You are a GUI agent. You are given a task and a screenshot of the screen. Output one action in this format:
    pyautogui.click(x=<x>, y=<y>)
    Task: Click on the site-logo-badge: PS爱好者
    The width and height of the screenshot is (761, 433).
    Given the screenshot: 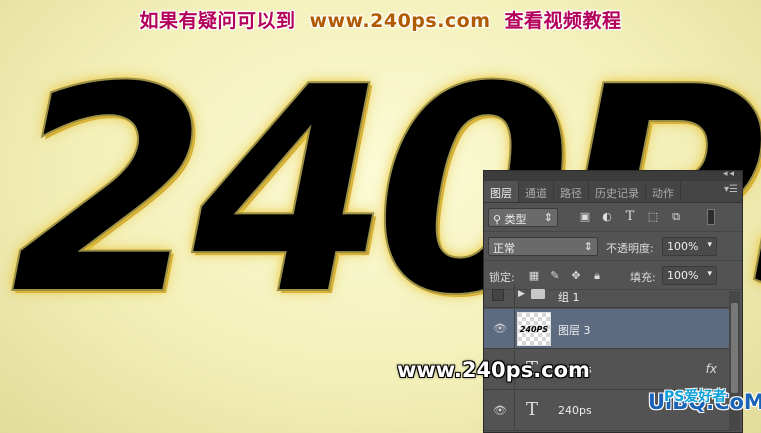 What is the action you would take?
    pyautogui.click(x=695, y=397)
    